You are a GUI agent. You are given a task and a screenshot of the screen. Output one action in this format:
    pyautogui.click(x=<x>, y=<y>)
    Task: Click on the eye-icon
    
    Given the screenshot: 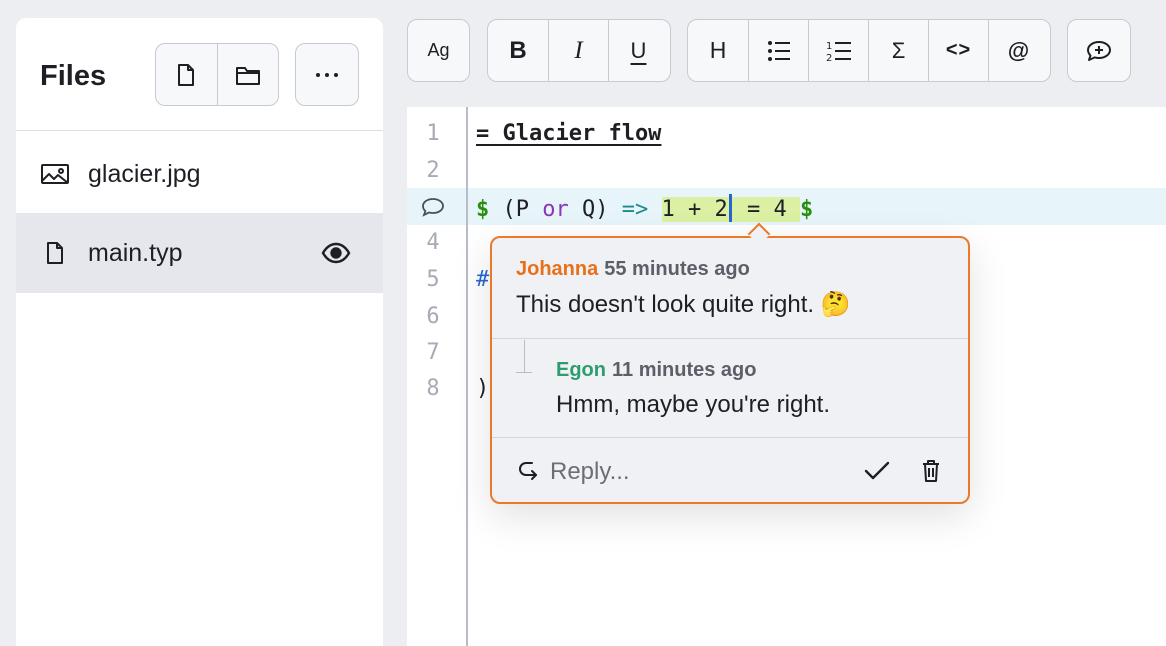 What is the action you would take?
    pyautogui.click(x=336, y=253)
    